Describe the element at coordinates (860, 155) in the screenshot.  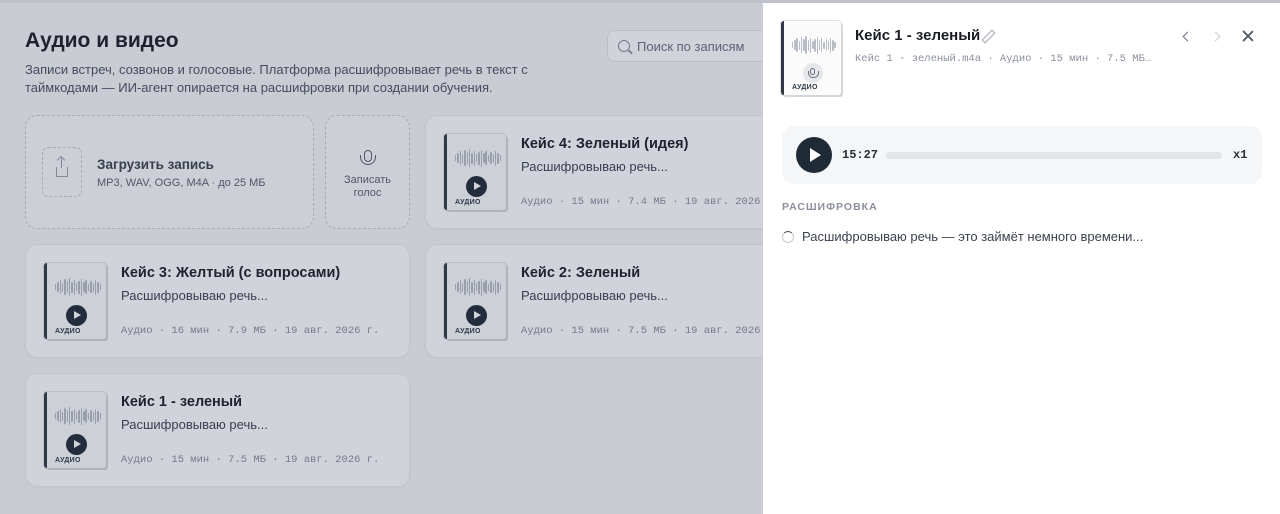
I see `player-time: 15:27` at that location.